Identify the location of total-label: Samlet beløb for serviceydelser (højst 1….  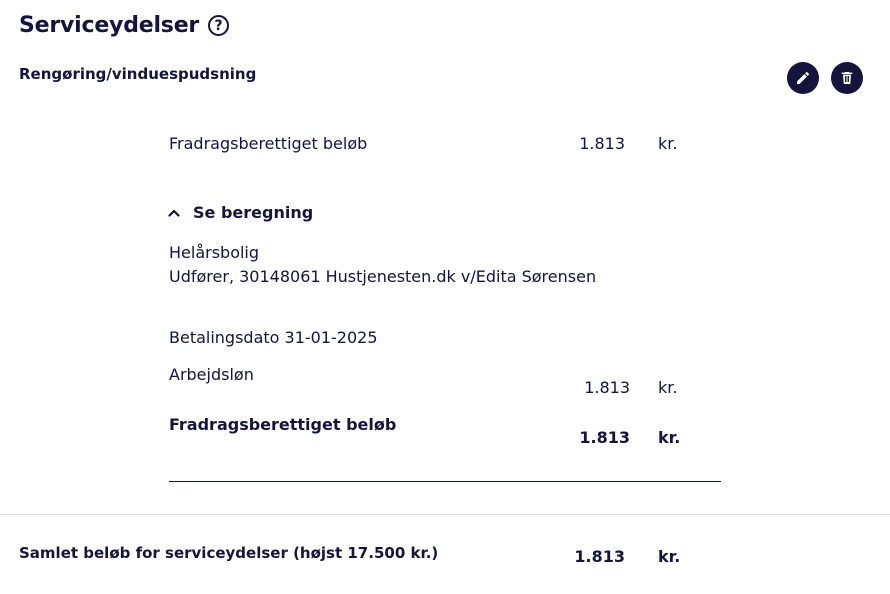
(229, 553).